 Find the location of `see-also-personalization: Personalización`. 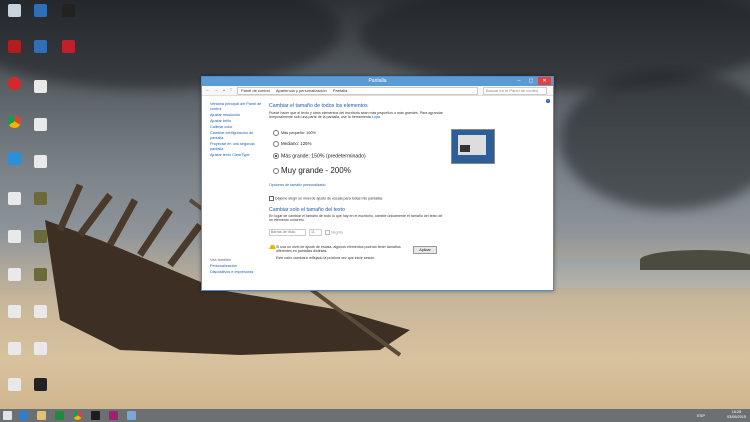

see-also-personalization: Personalización is located at coordinates (237, 266).